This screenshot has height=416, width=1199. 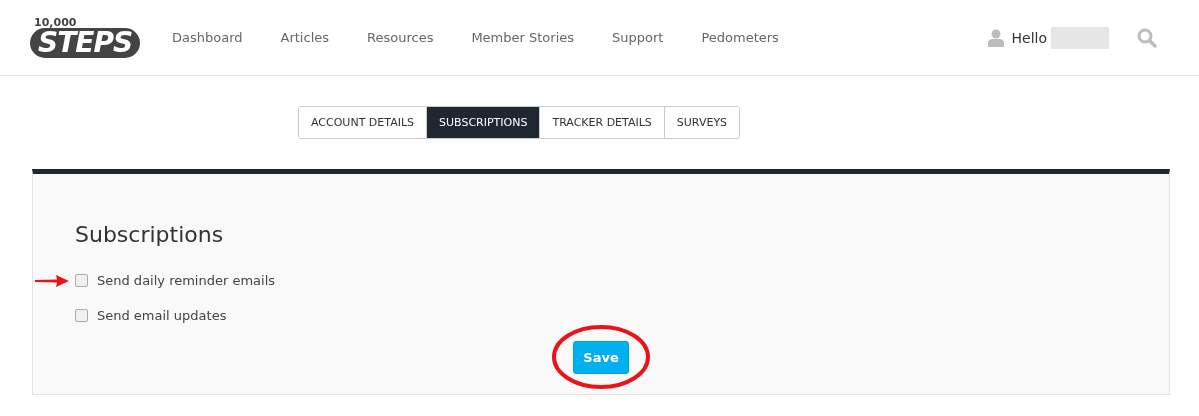 What do you see at coordinates (740, 37) in the screenshot?
I see `nav-link: Pedometers` at bounding box center [740, 37].